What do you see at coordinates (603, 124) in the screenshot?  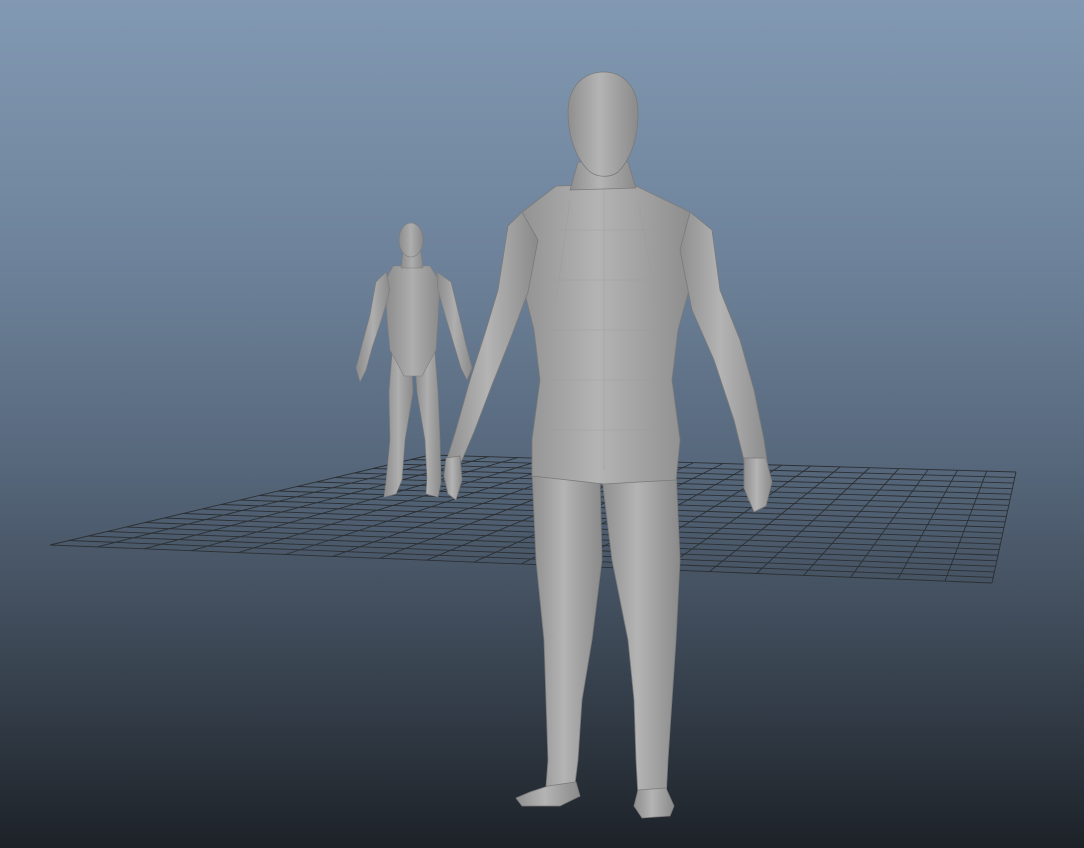 I see `fg-figure-head` at bounding box center [603, 124].